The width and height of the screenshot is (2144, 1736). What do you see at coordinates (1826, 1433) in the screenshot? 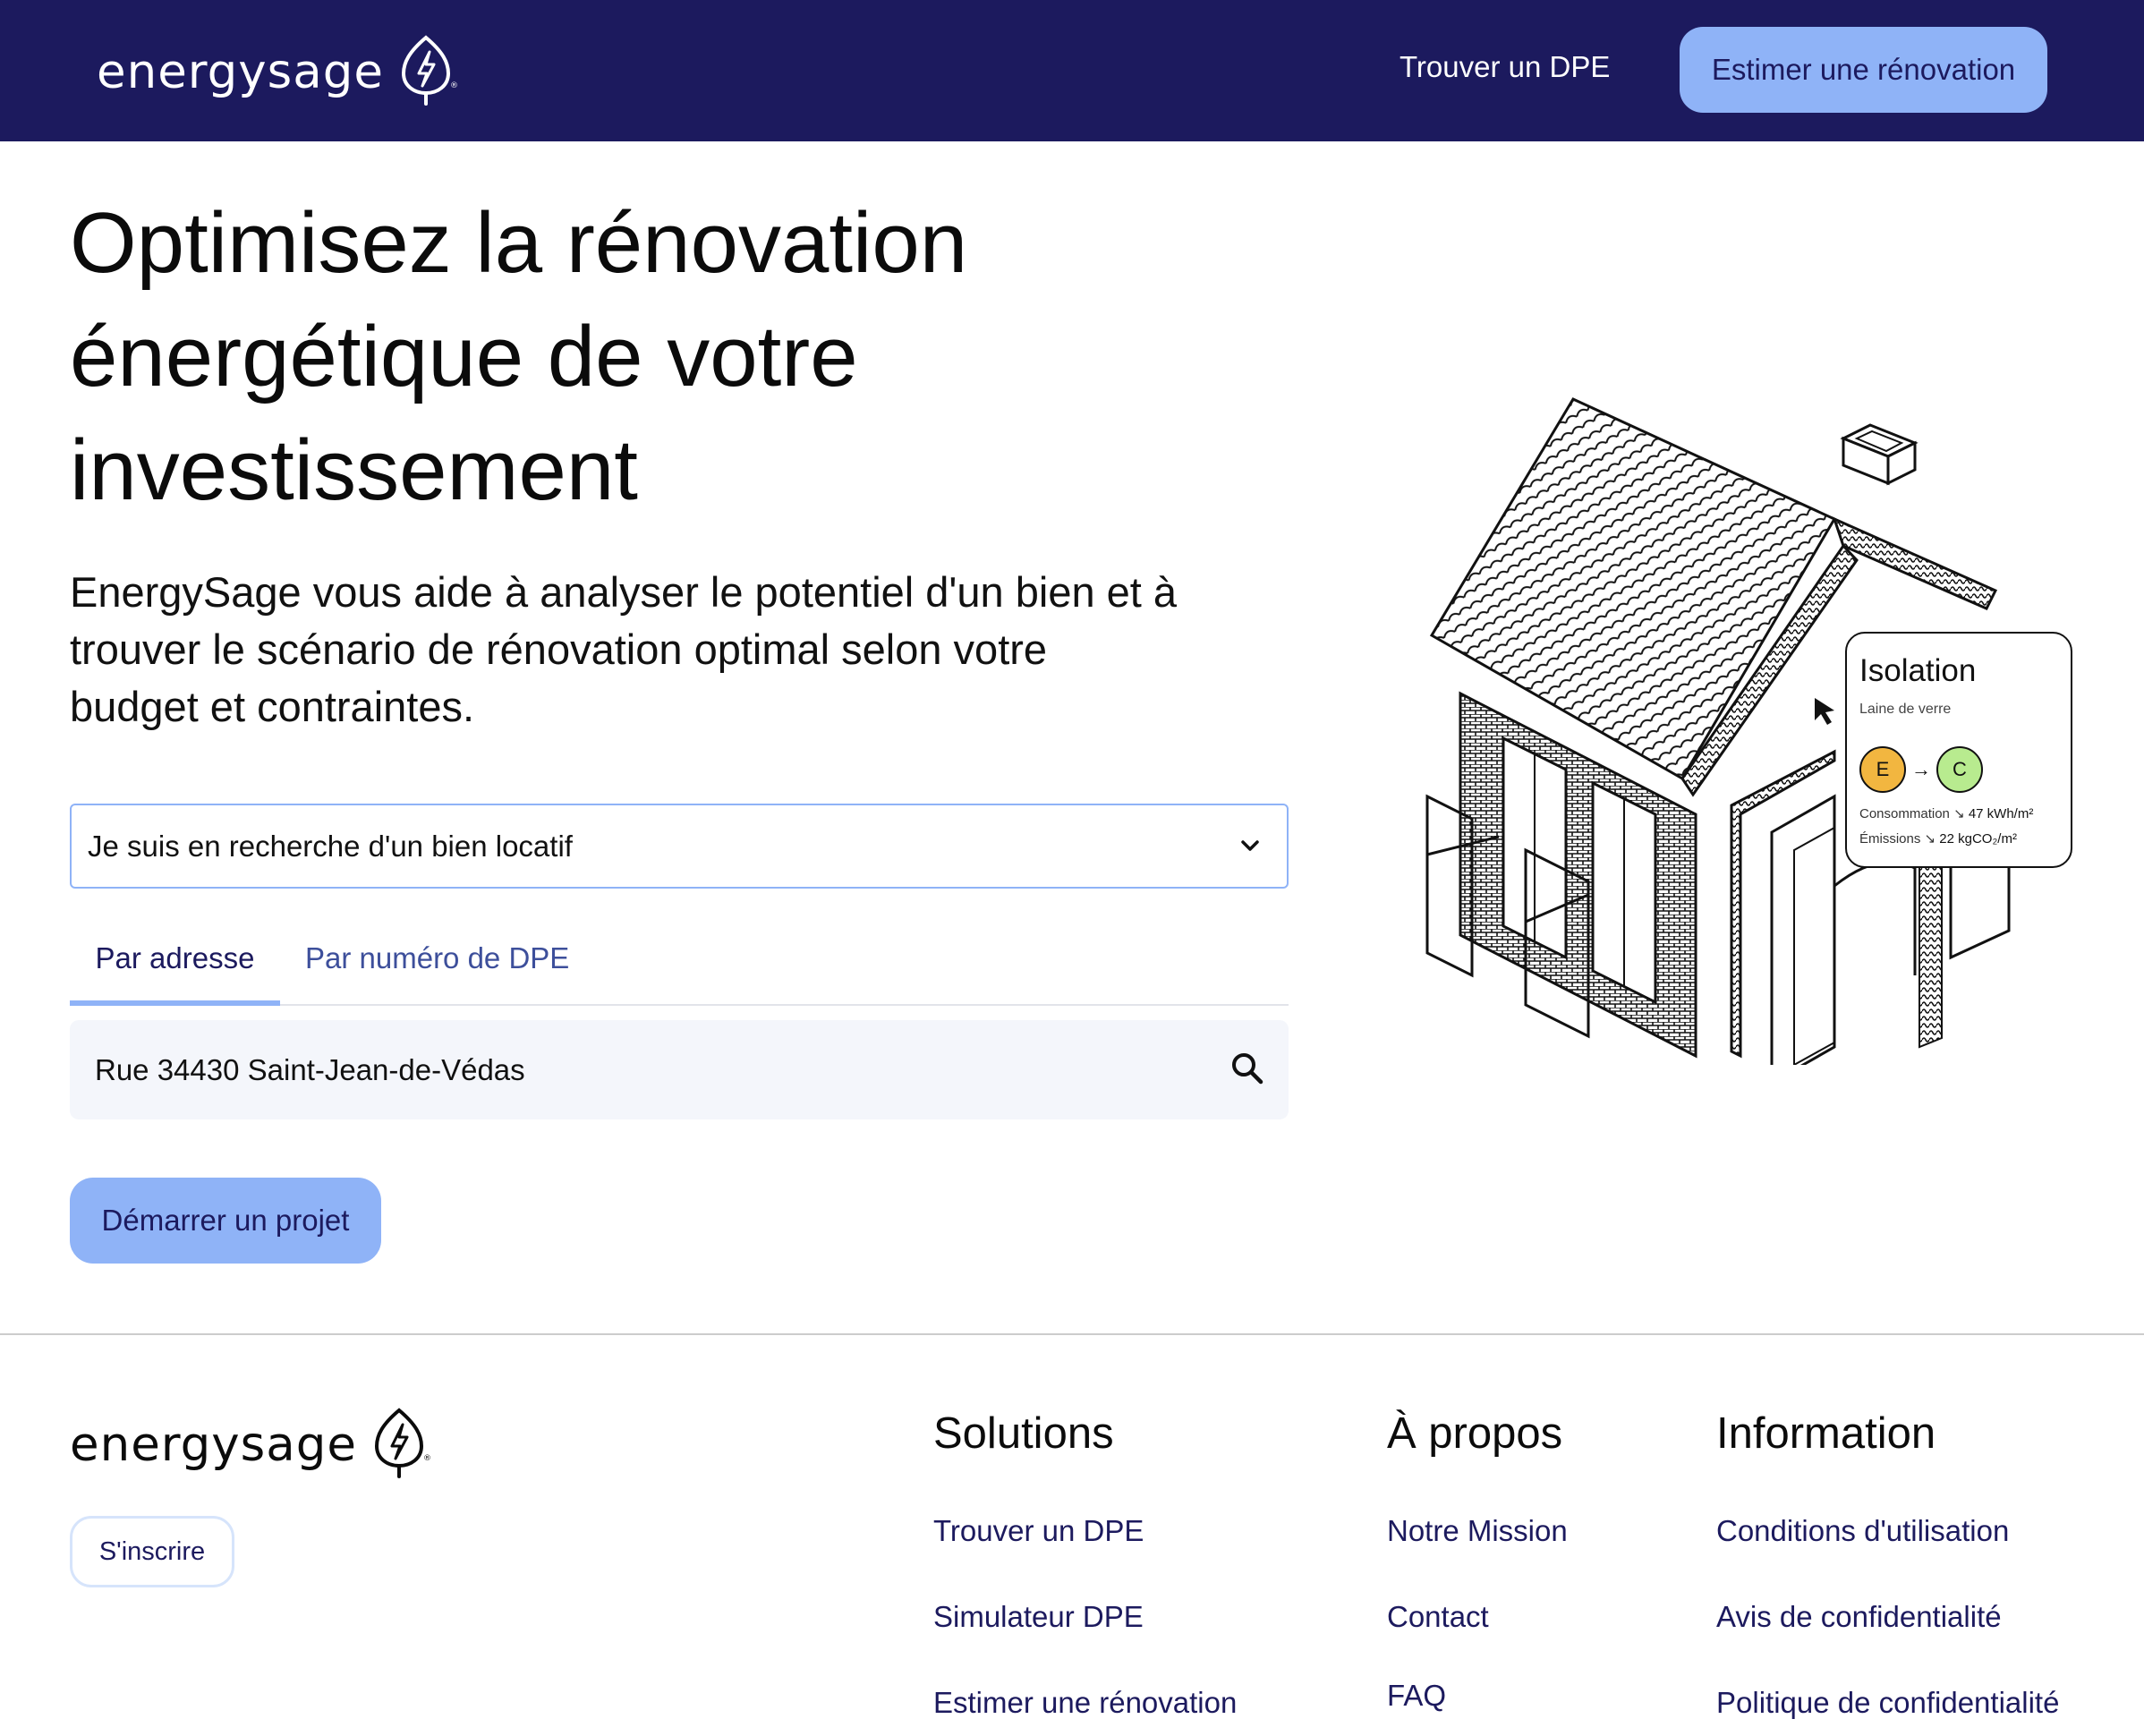
I see `footer-column-title: Information` at bounding box center [1826, 1433].